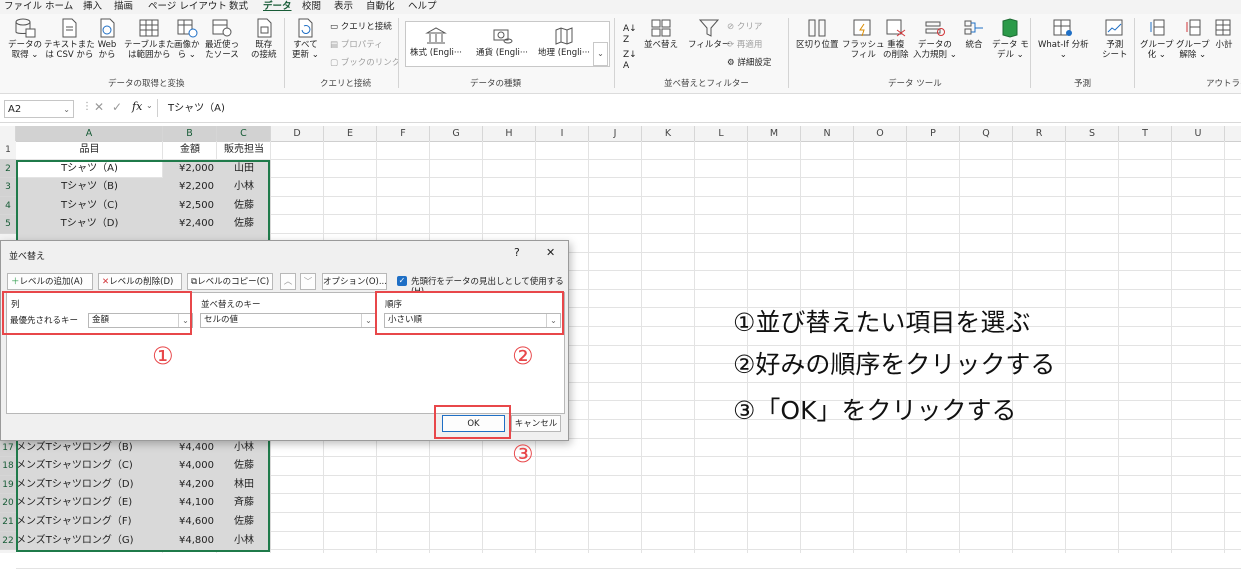  I want to click on sort-ascending-icon: A↓ Z, so click(630, 35).